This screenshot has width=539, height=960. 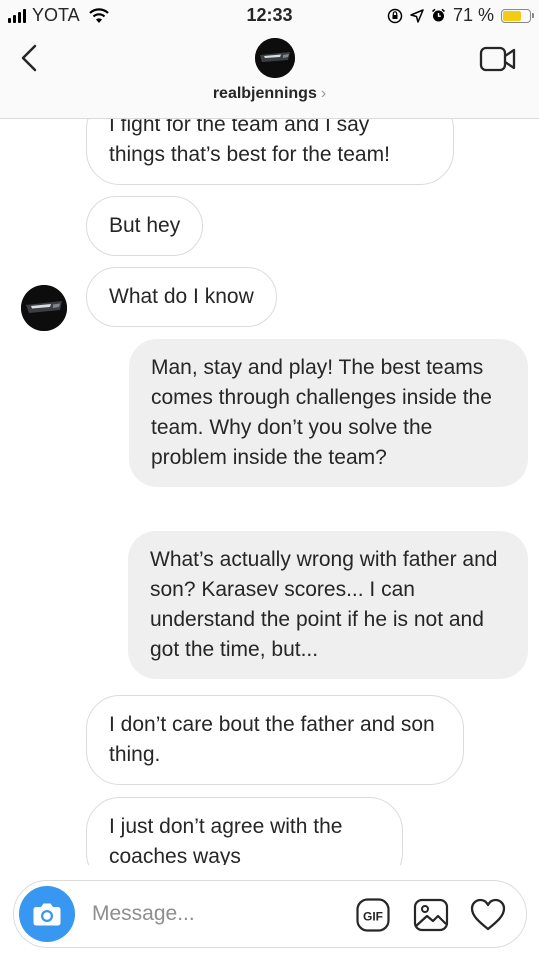 What do you see at coordinates (512, 15) in the screenshot?
I see `battery-level` at bounding box center [512, 15].